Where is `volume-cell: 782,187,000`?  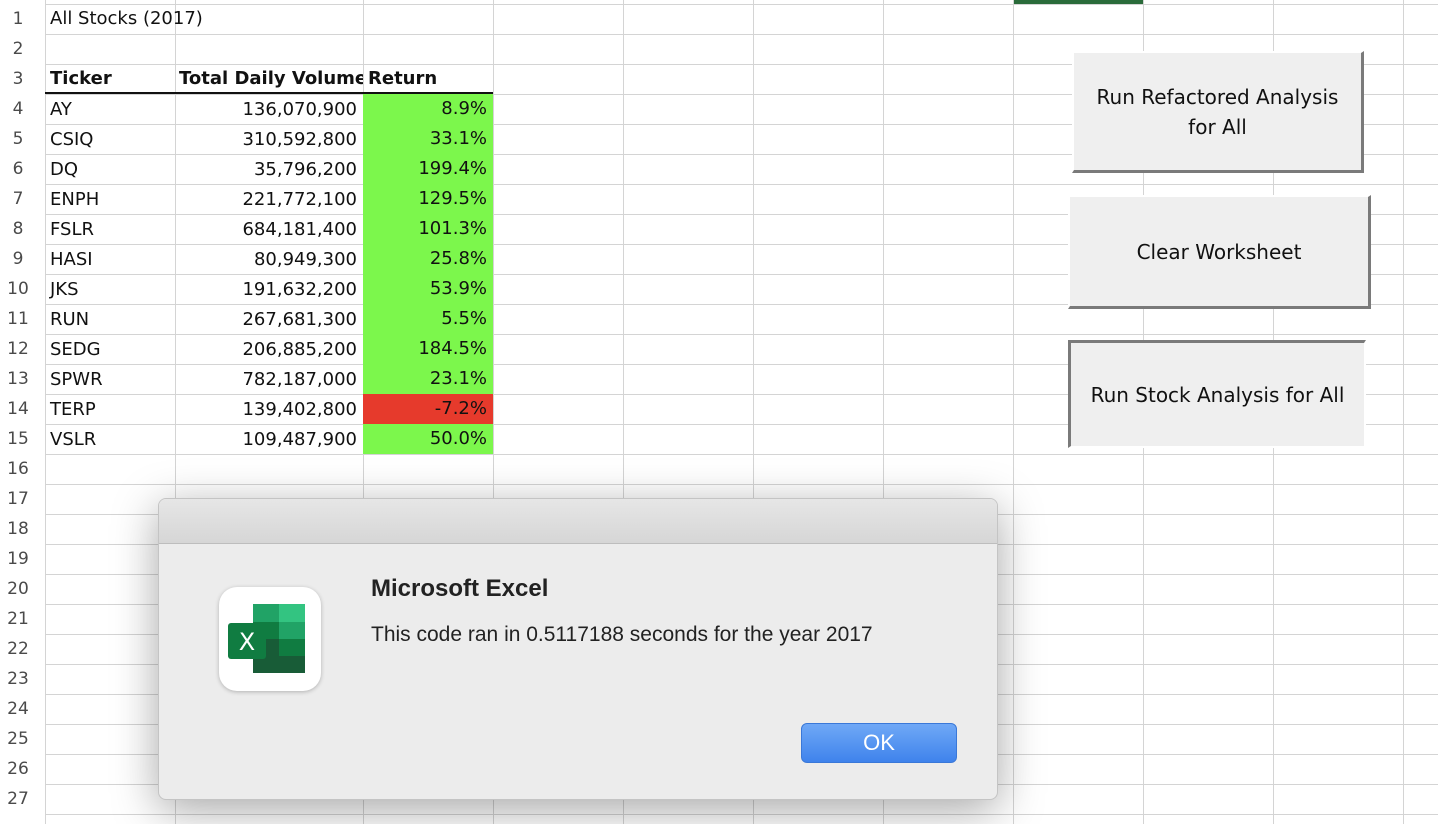 volume-cell: 782,187,000 is located at coordinates (269, 379).